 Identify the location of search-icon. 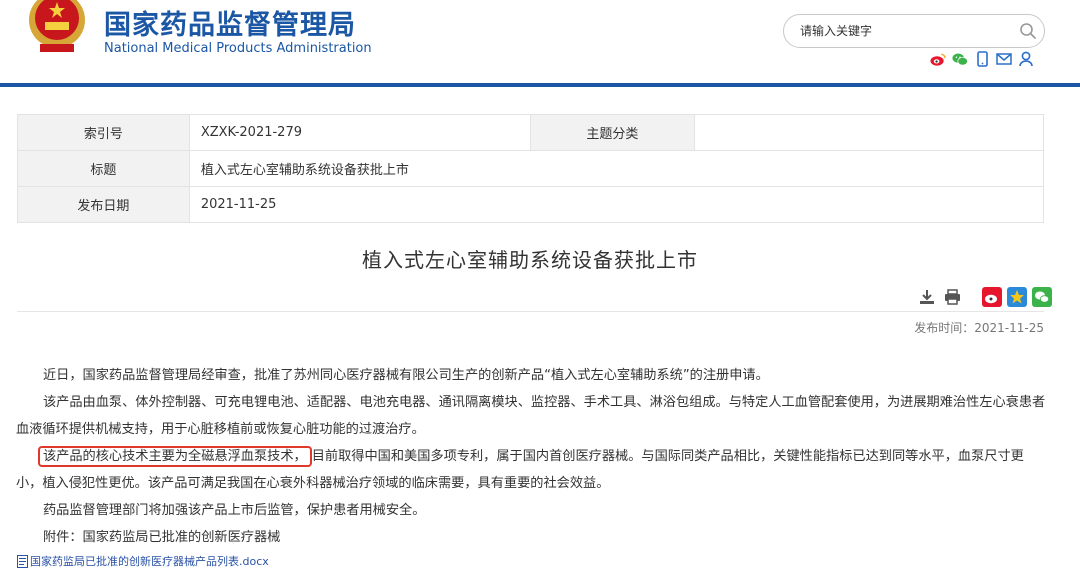
(1028, 31).